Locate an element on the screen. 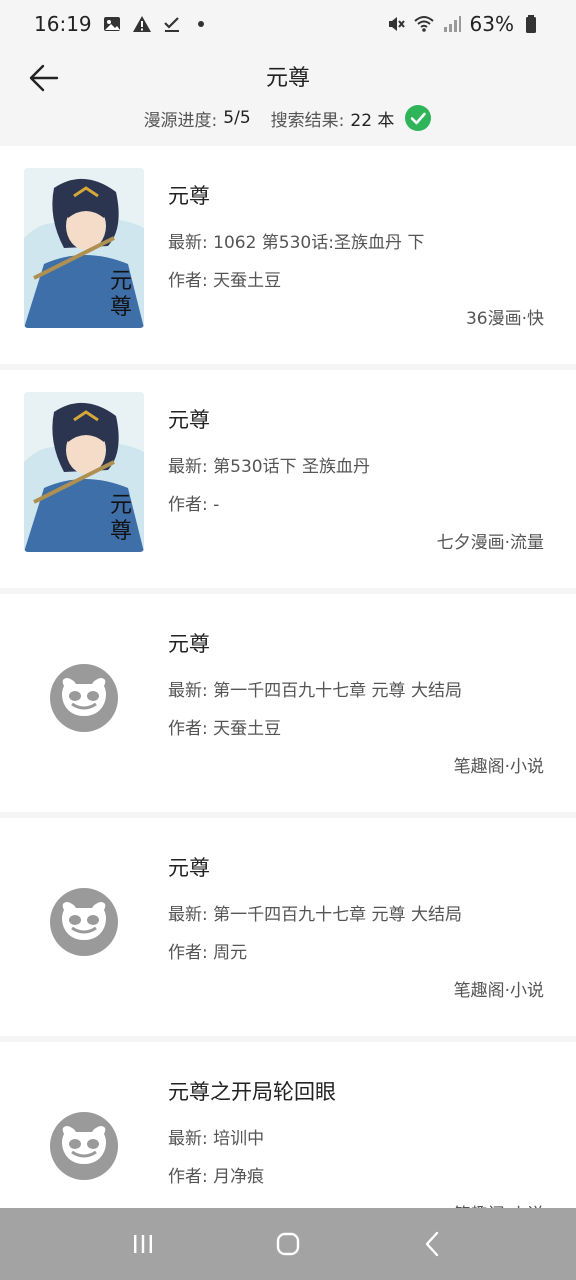  image-icon is located at coordinates (112, 24).